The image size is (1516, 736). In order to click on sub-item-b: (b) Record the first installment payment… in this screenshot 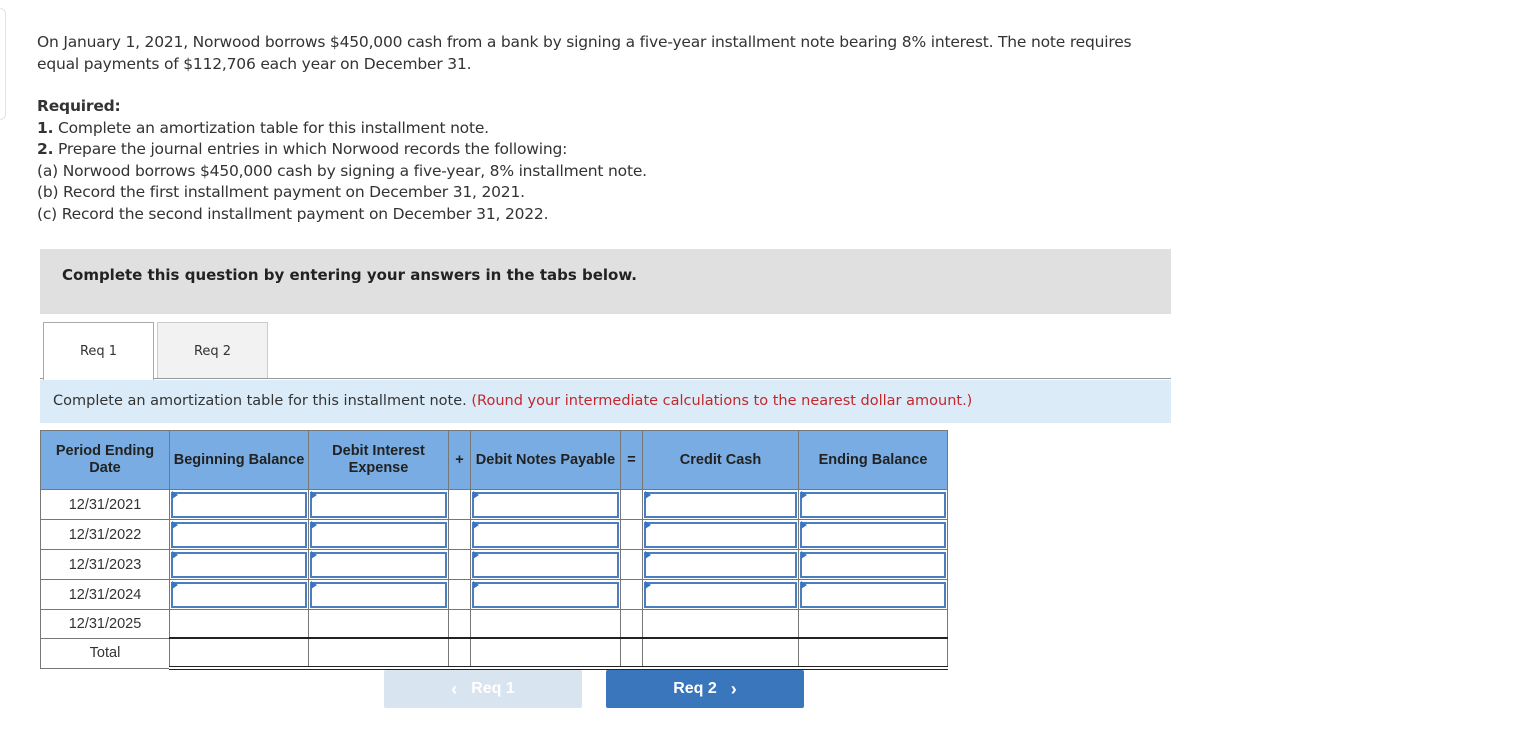, I will do `click(281, 192)`.